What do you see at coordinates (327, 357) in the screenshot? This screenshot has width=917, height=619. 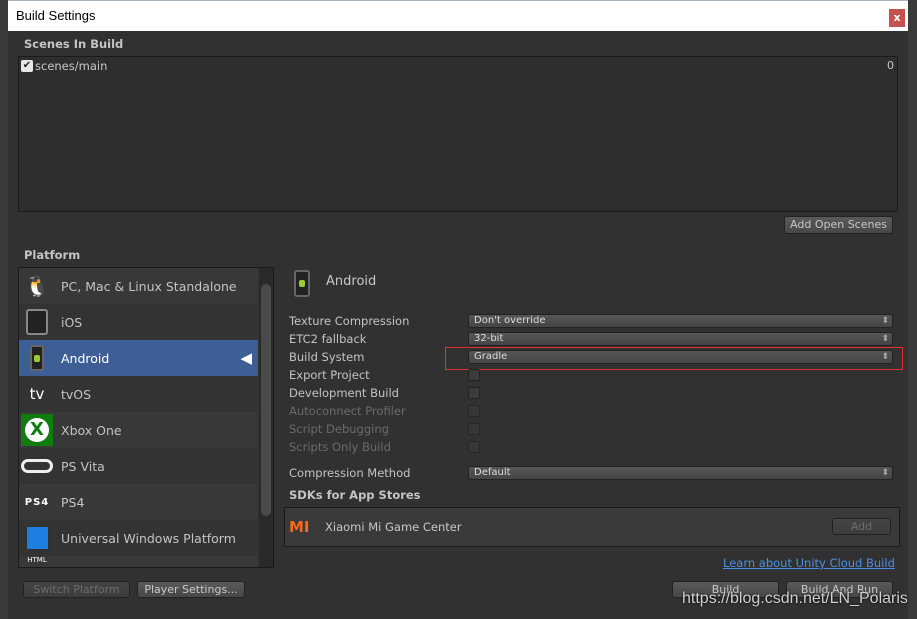 I see `build-system-label: Build System` at bounding box center [327, 357].